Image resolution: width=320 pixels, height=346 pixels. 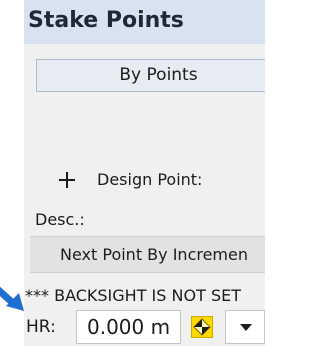 I want to click on hr-label: HR:, so click(x=41, y=327).